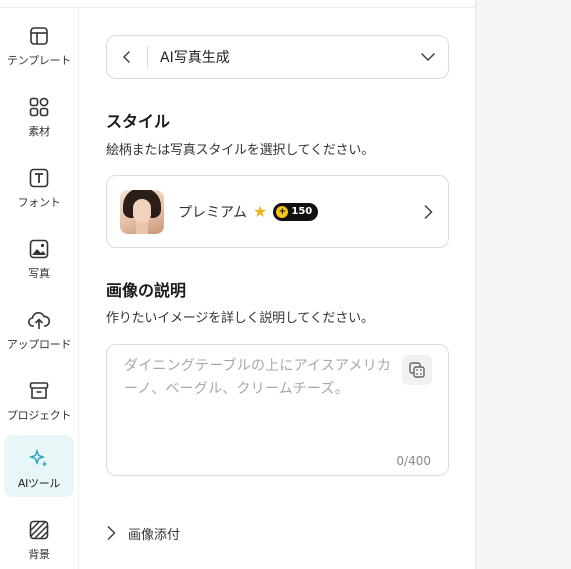 Image resolution: width=571 pixels, height=569 pixels. What do you see at coordinates (213, 212) in the screenshot?
I see `style-name: プレミアム` at bounding box center [213, 212].